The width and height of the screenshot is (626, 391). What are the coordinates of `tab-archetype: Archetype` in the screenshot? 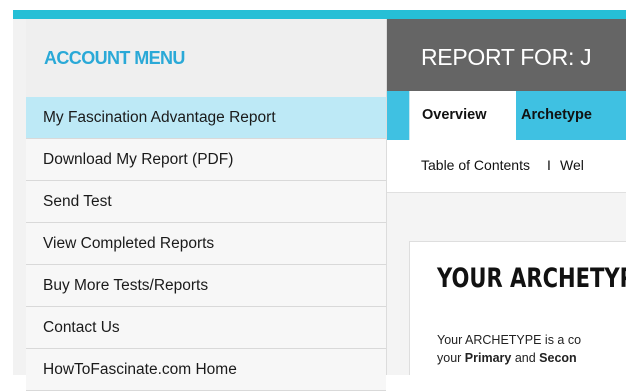 It's located at (556, 115).